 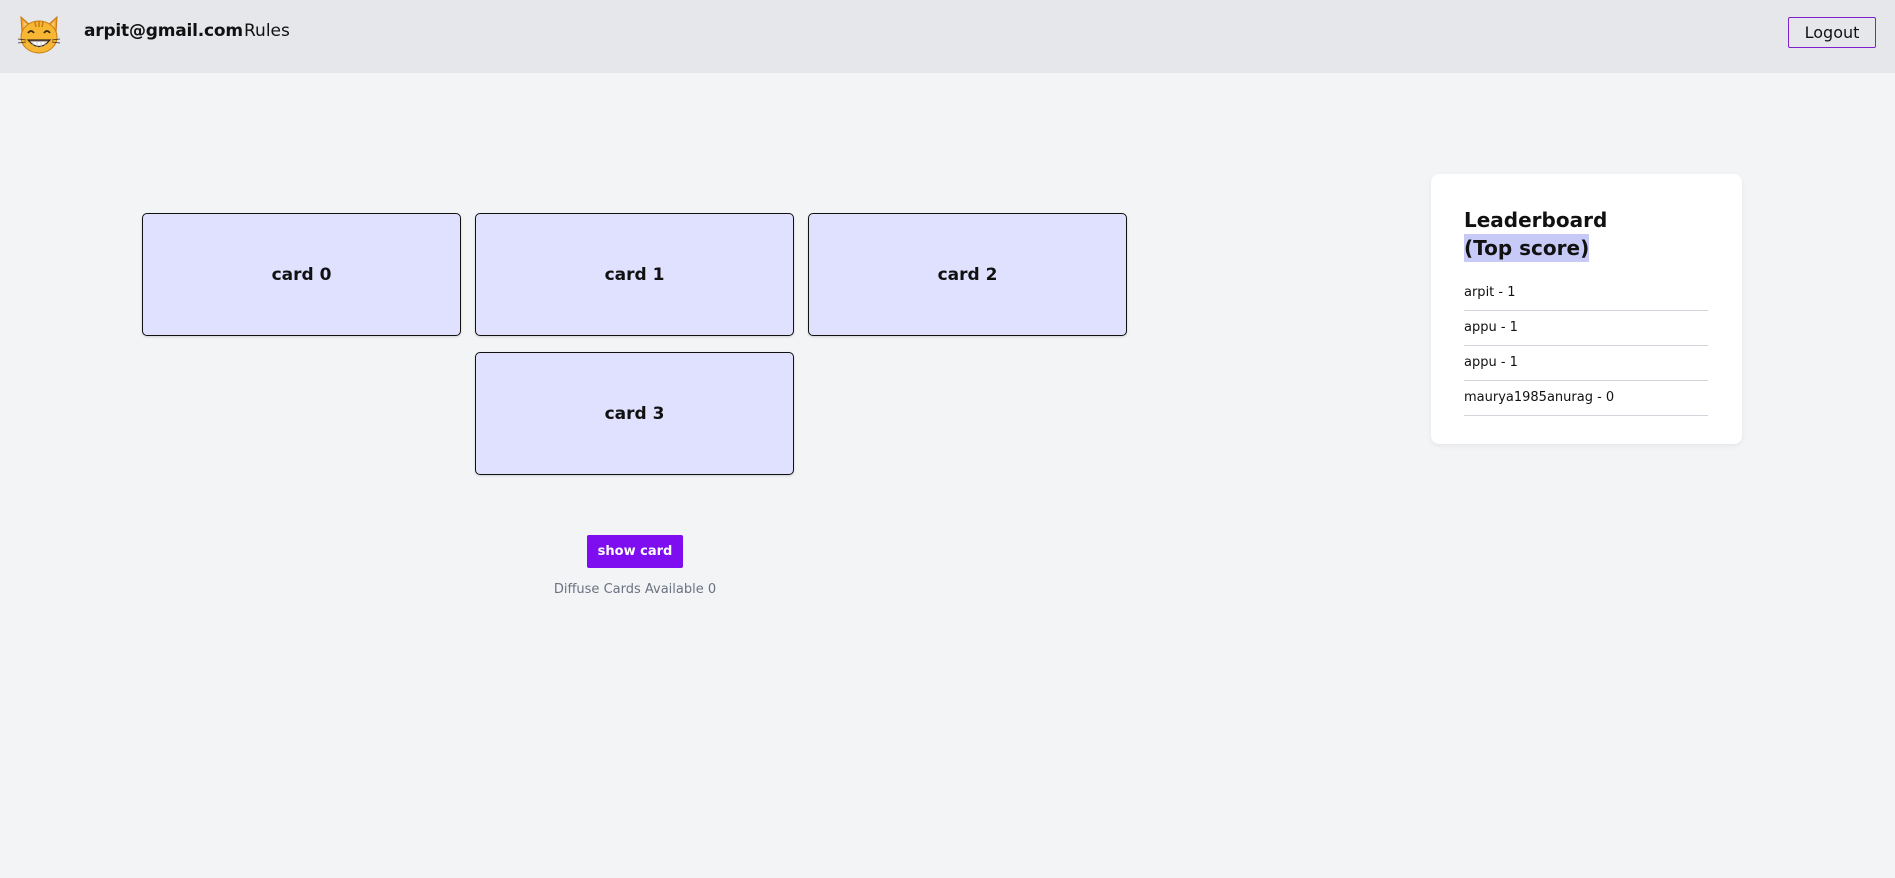 What do you see at coordinates (1586, 398) in the screenshot?
I see `leaderboard-entry: maurya1985anurag - 0` at bounding box center [1586, 398].